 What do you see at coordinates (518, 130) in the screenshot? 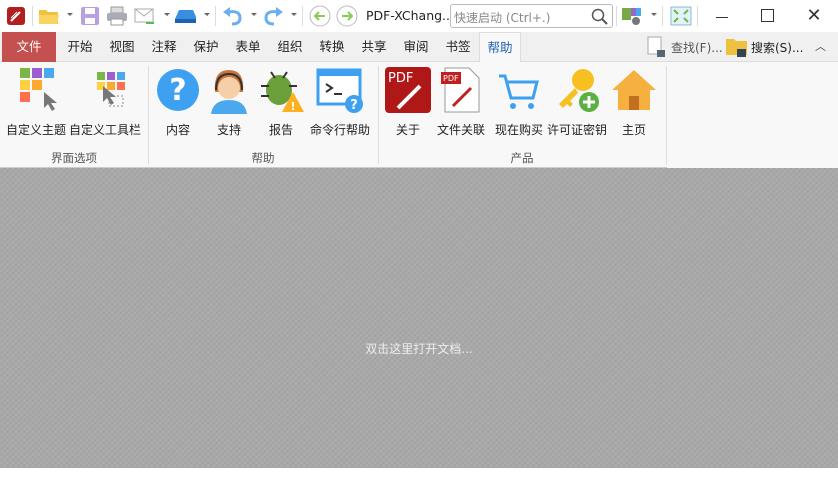
I see `buy-now-label: 现在购买` at bounding box center [518, 130].